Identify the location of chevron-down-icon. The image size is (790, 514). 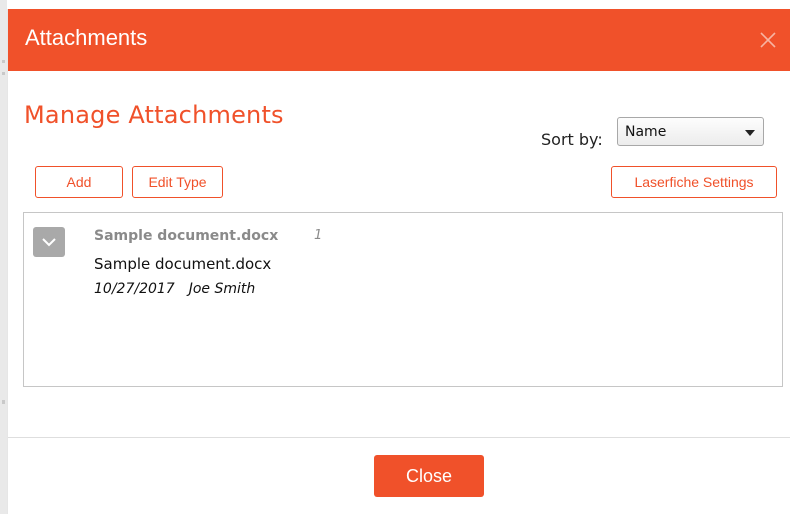
(49, 242).